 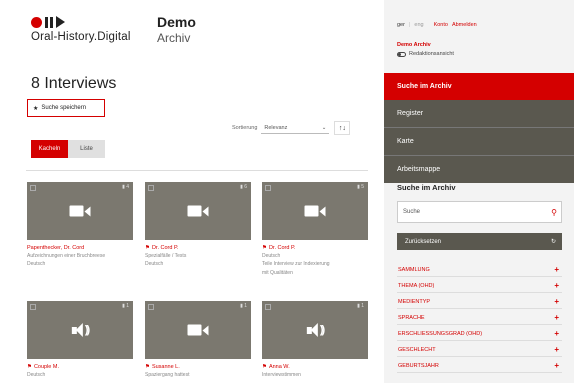 I want to click on nav-item-map: Karte, so click(x=479, y=141).